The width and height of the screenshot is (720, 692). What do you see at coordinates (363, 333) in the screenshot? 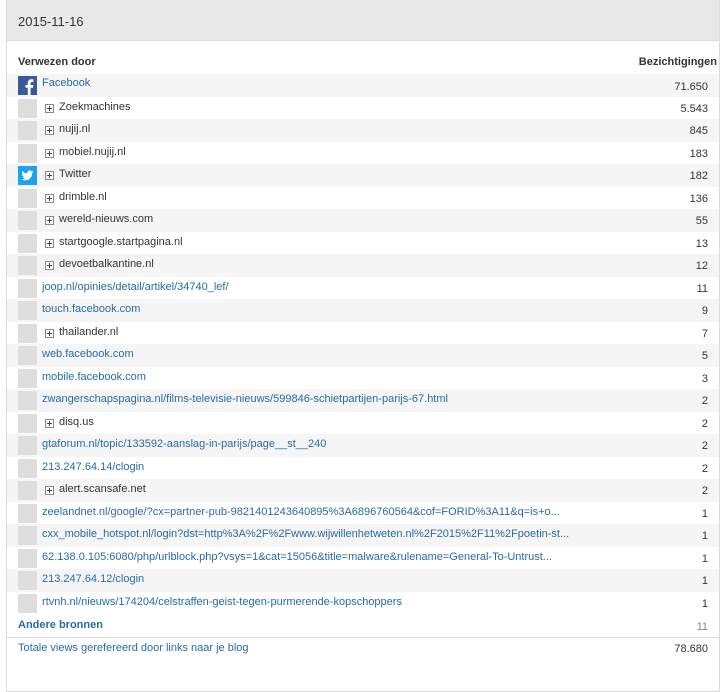
I see `table-row: thailander.nl 7` at bounding box center [363, 333].